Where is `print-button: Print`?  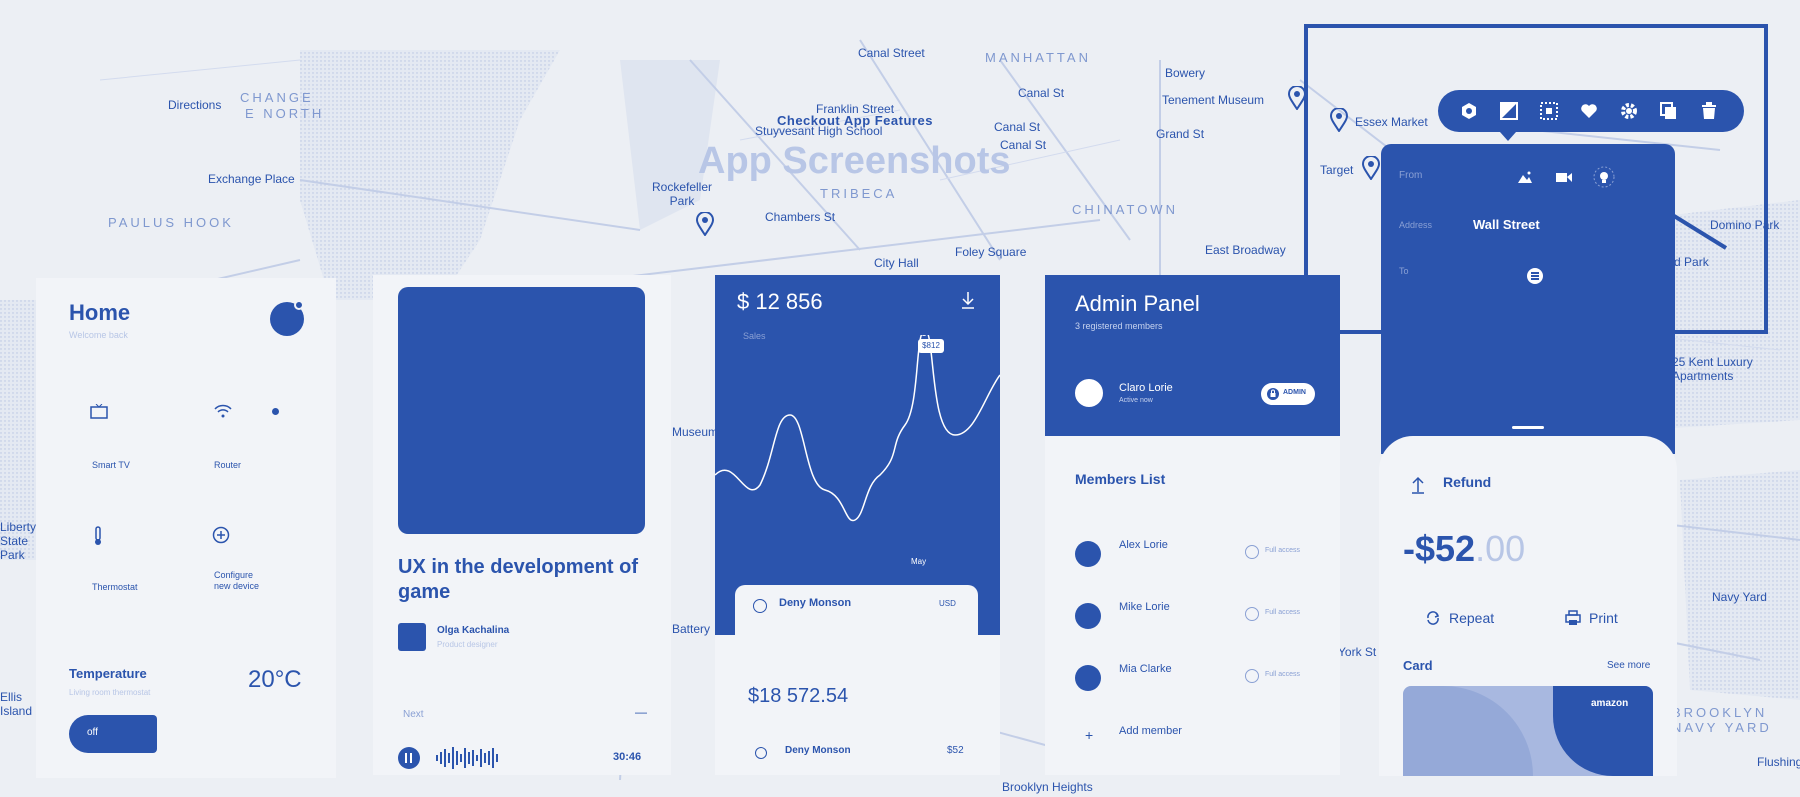
print-button: Print is located at coordinates (1603, 618).